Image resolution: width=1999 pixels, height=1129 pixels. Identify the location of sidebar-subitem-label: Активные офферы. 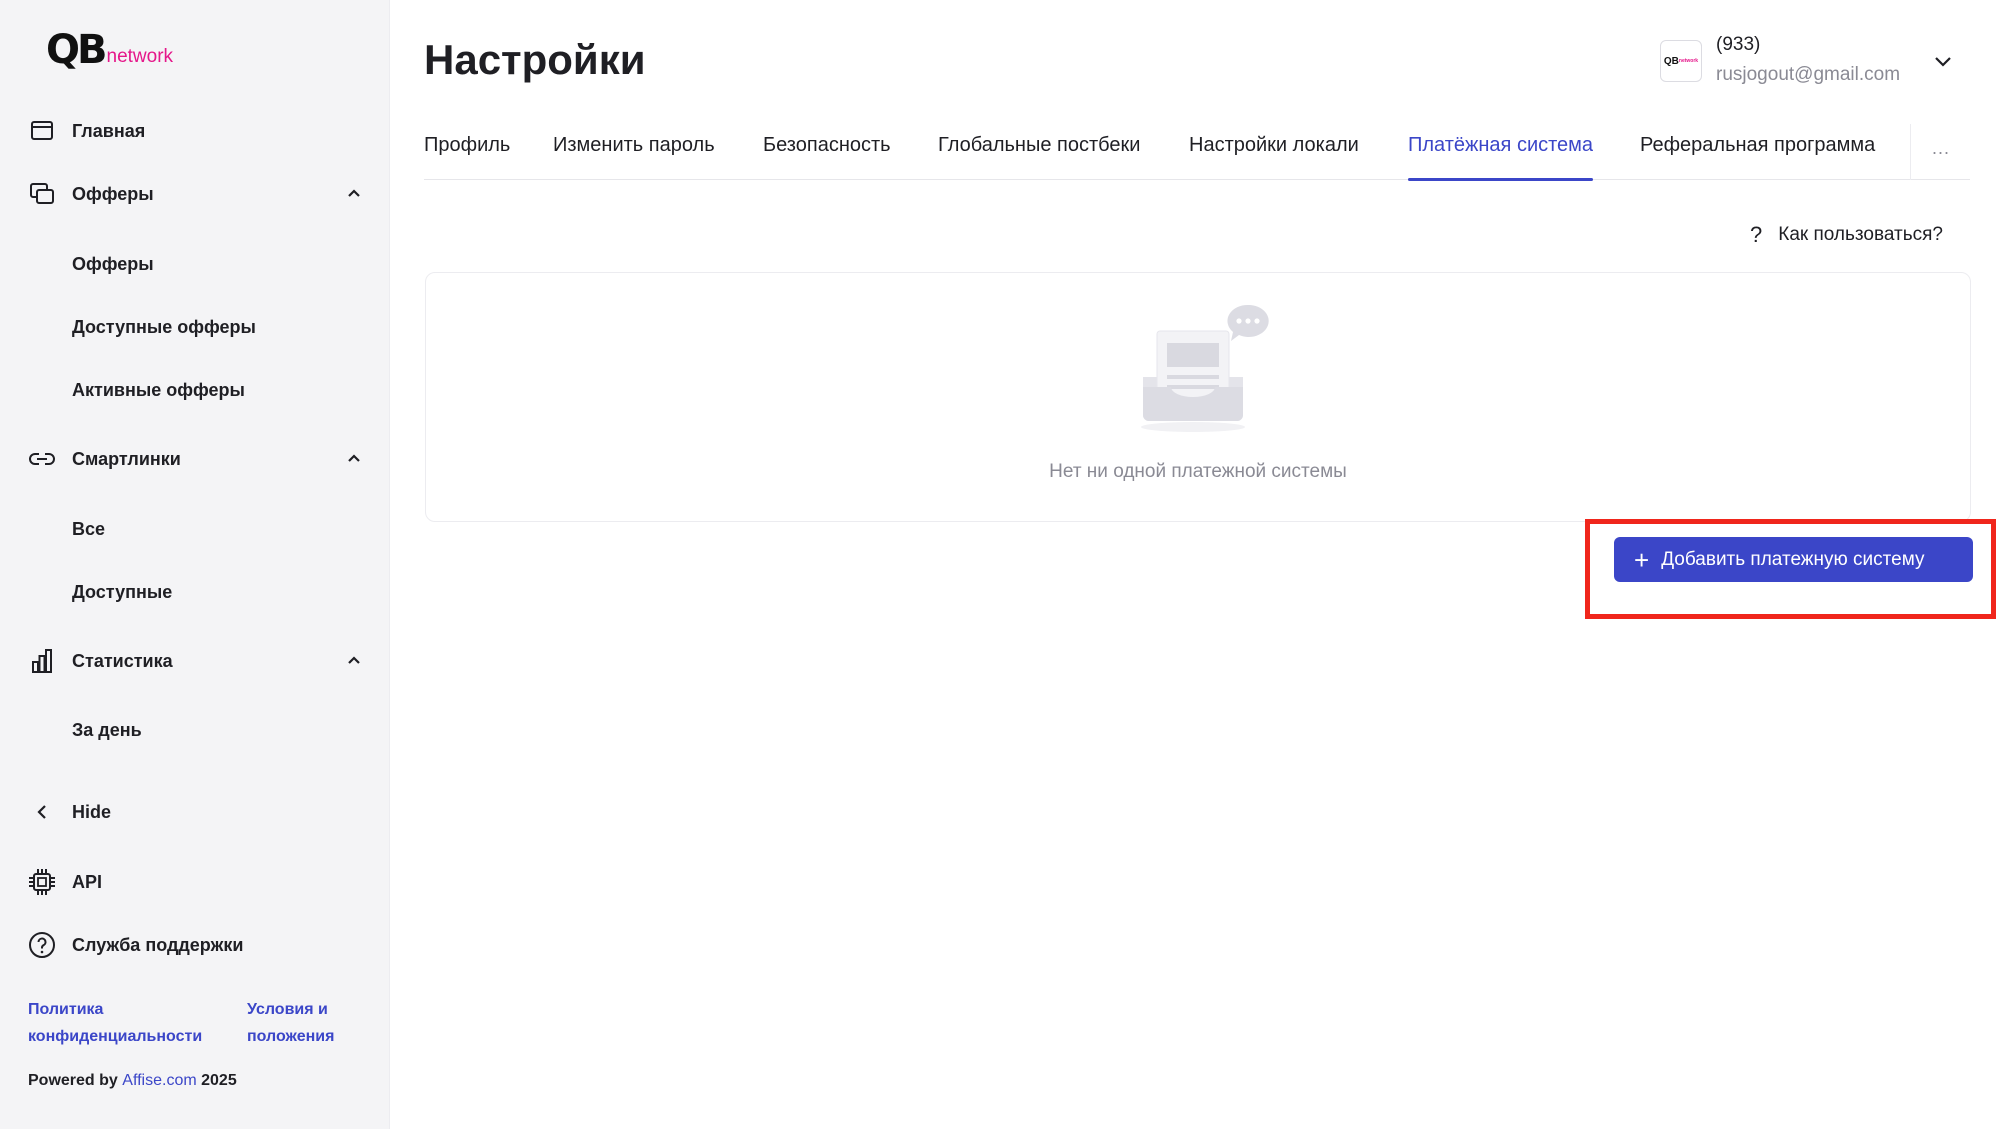
(158, 389).